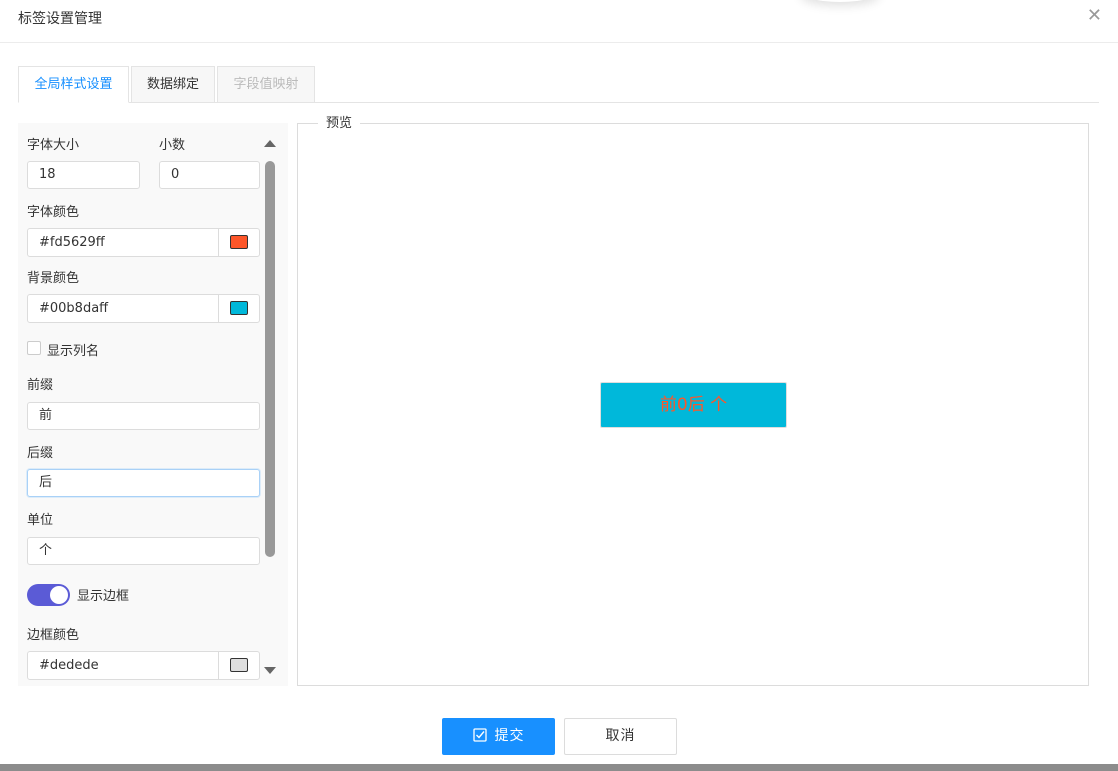  Describe the element at coordinates (69, 665) in the screenshot. I see `border-color-value: #dedede` at that location.